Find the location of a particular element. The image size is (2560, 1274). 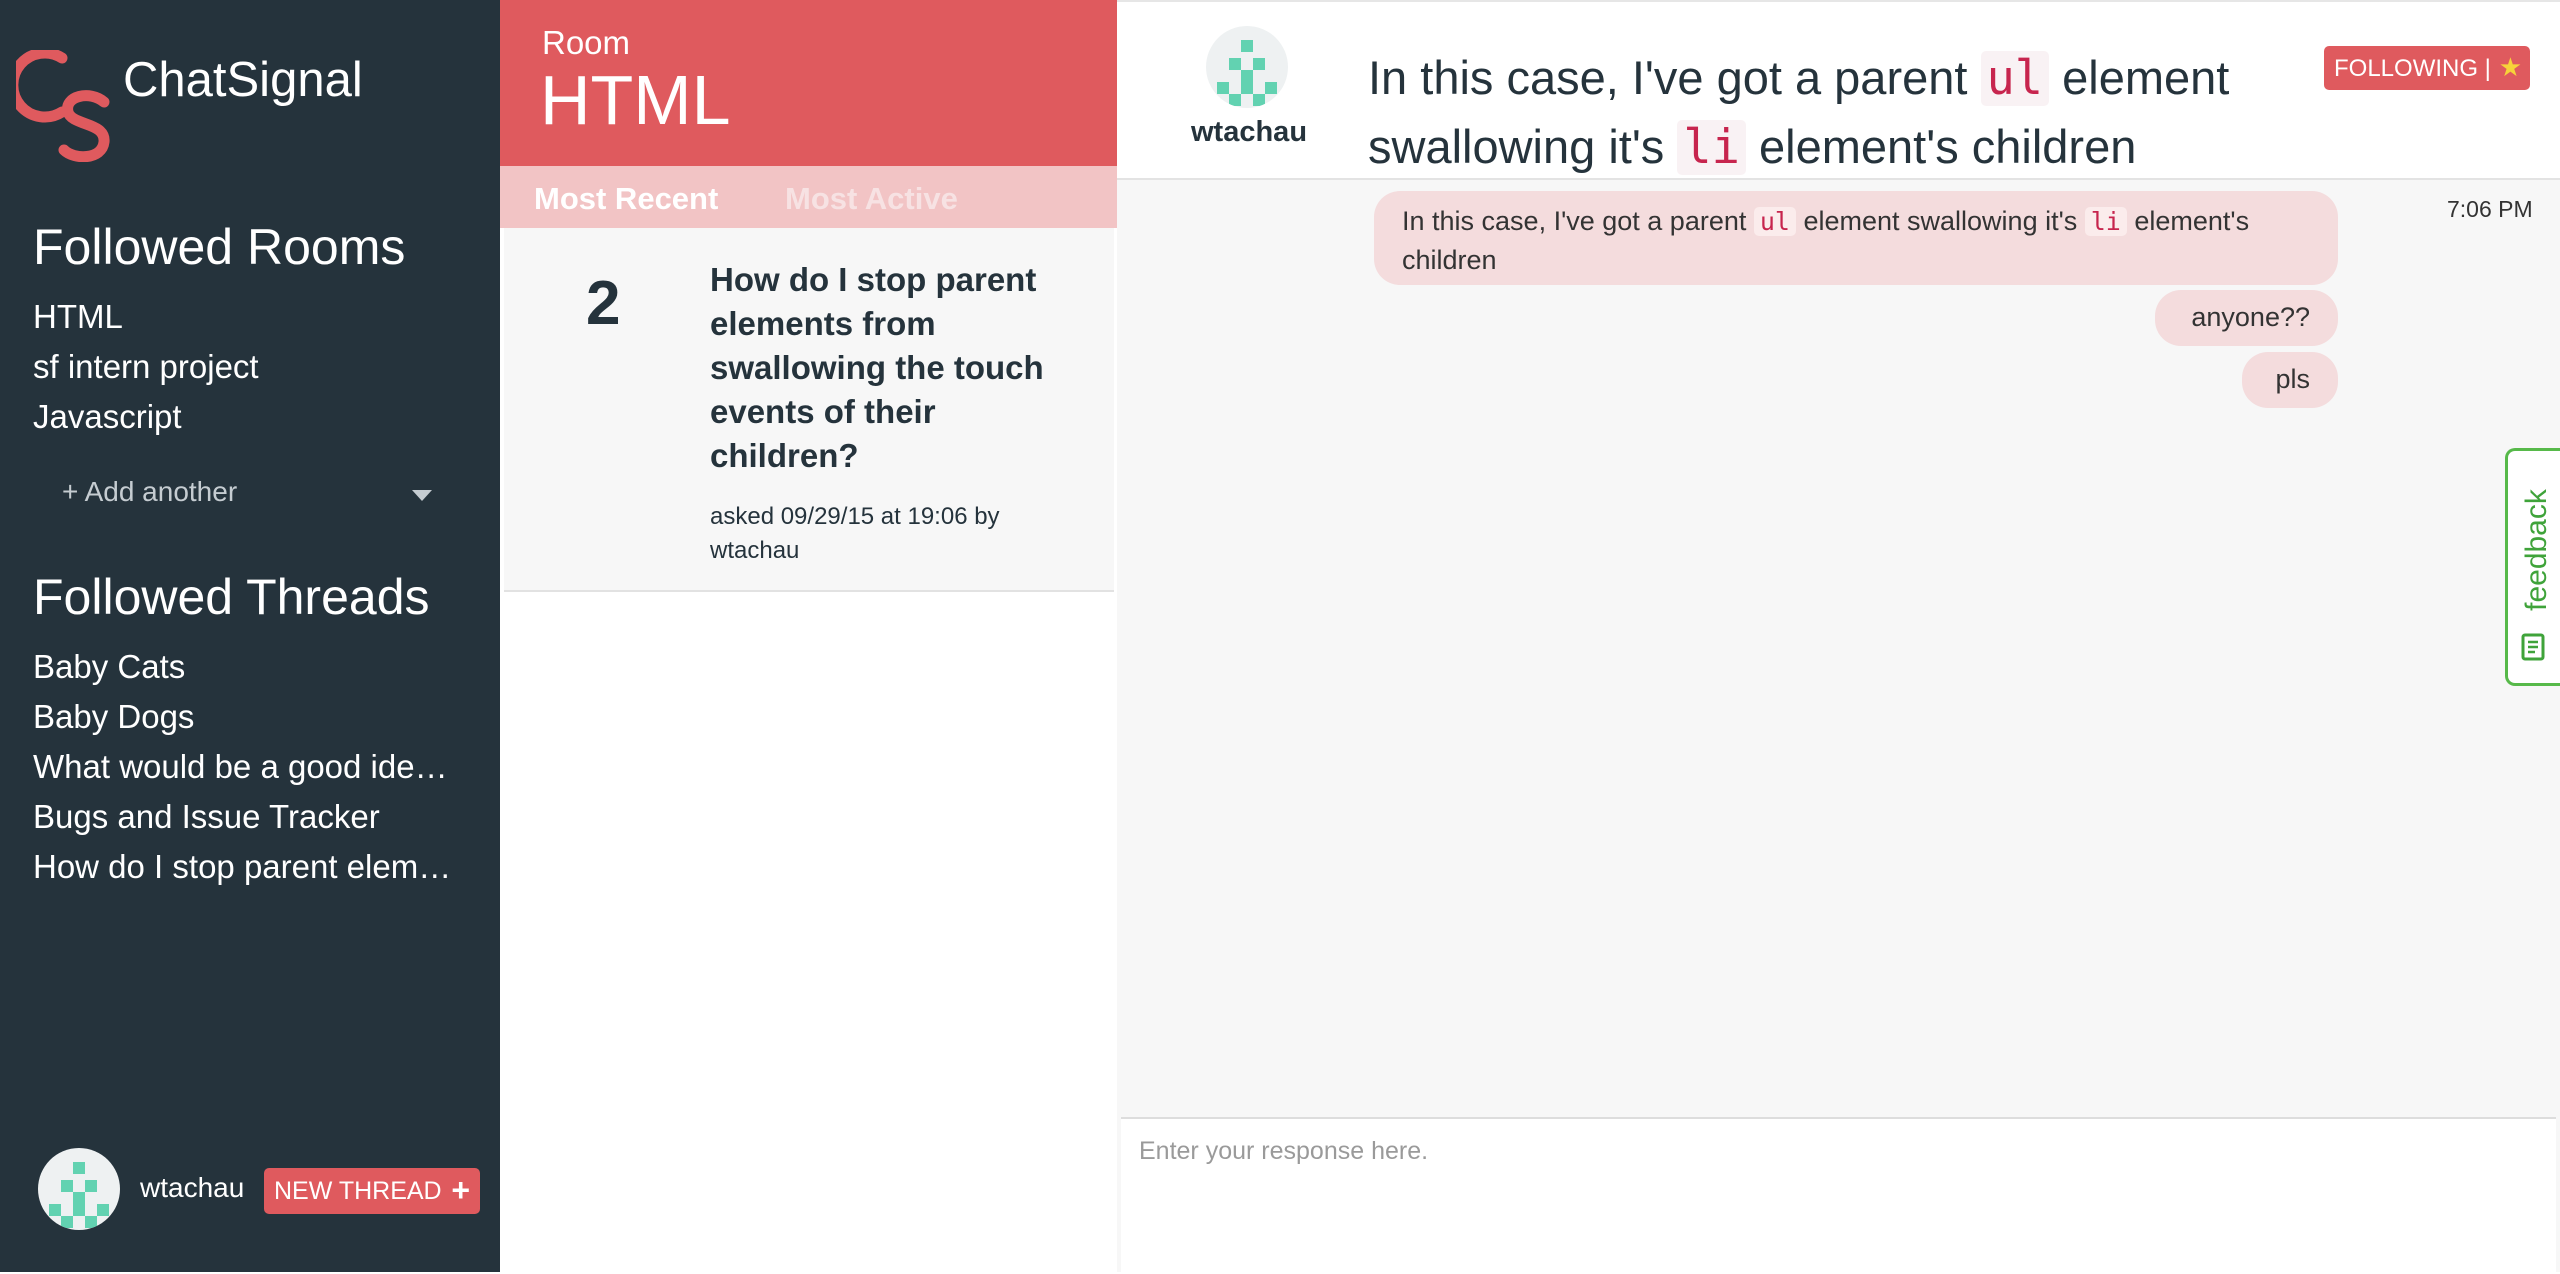

heading-text: element's children is located at coordinates (1941, 146).